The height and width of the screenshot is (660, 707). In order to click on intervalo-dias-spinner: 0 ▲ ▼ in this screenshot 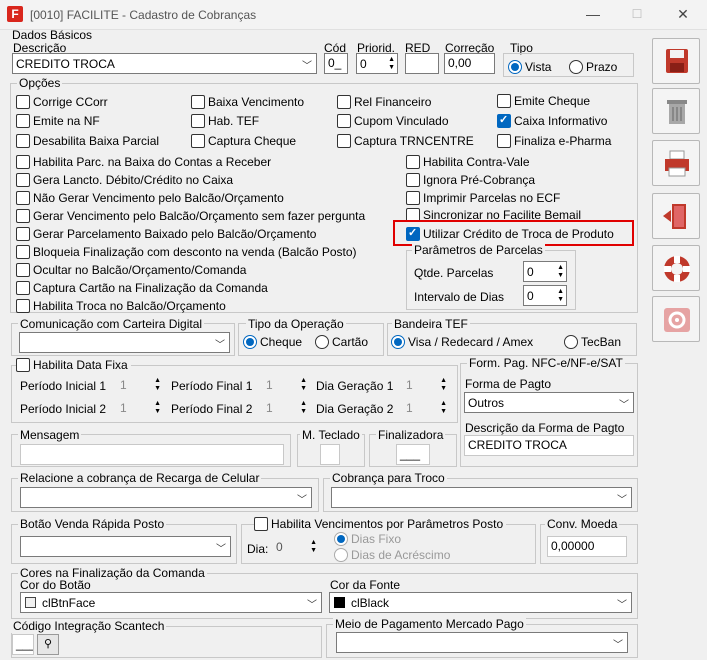, I will do `click(545, 295)`.